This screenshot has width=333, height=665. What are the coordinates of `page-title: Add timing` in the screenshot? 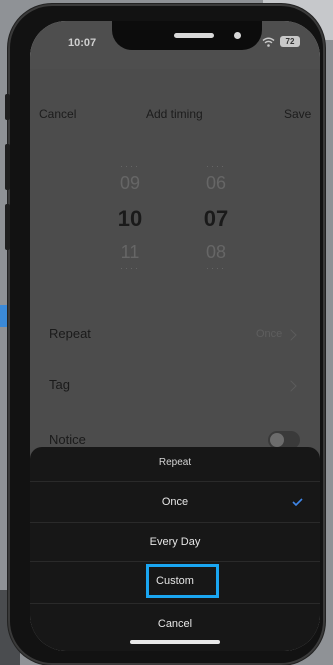 It's located at (174, 114).